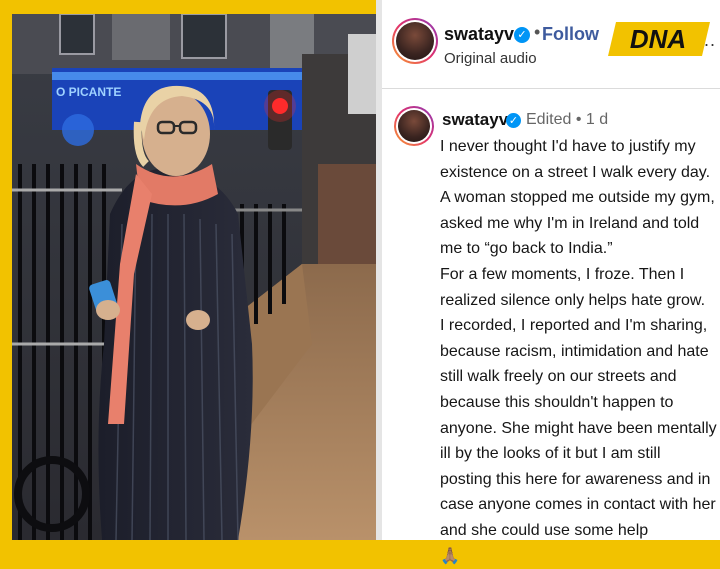 This screenshot has width=720, height=569. Describe the element at coordinates (141, 37) in the screenshot. I see `notice-board` at that location.